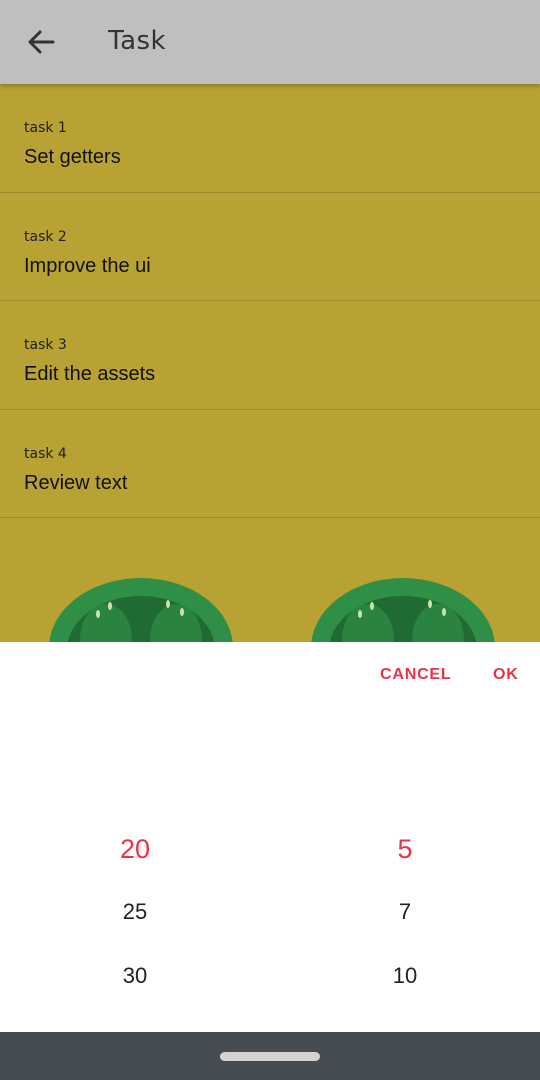 The image size is (540, 1080). I want to click on back-button, so click(41, 42).